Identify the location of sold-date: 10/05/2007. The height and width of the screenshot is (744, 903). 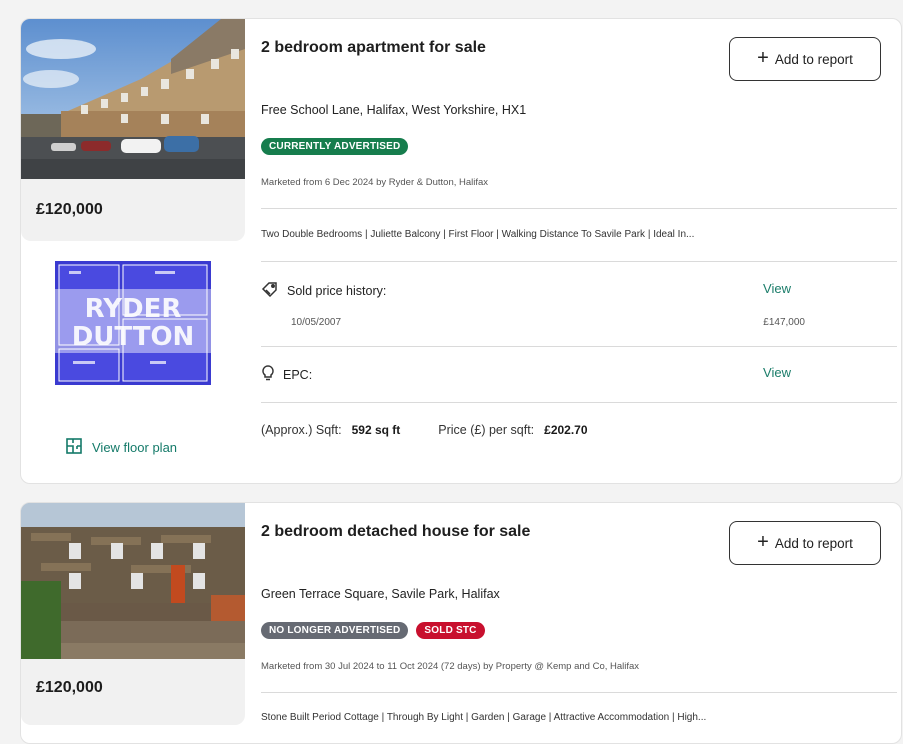
(316, 322).